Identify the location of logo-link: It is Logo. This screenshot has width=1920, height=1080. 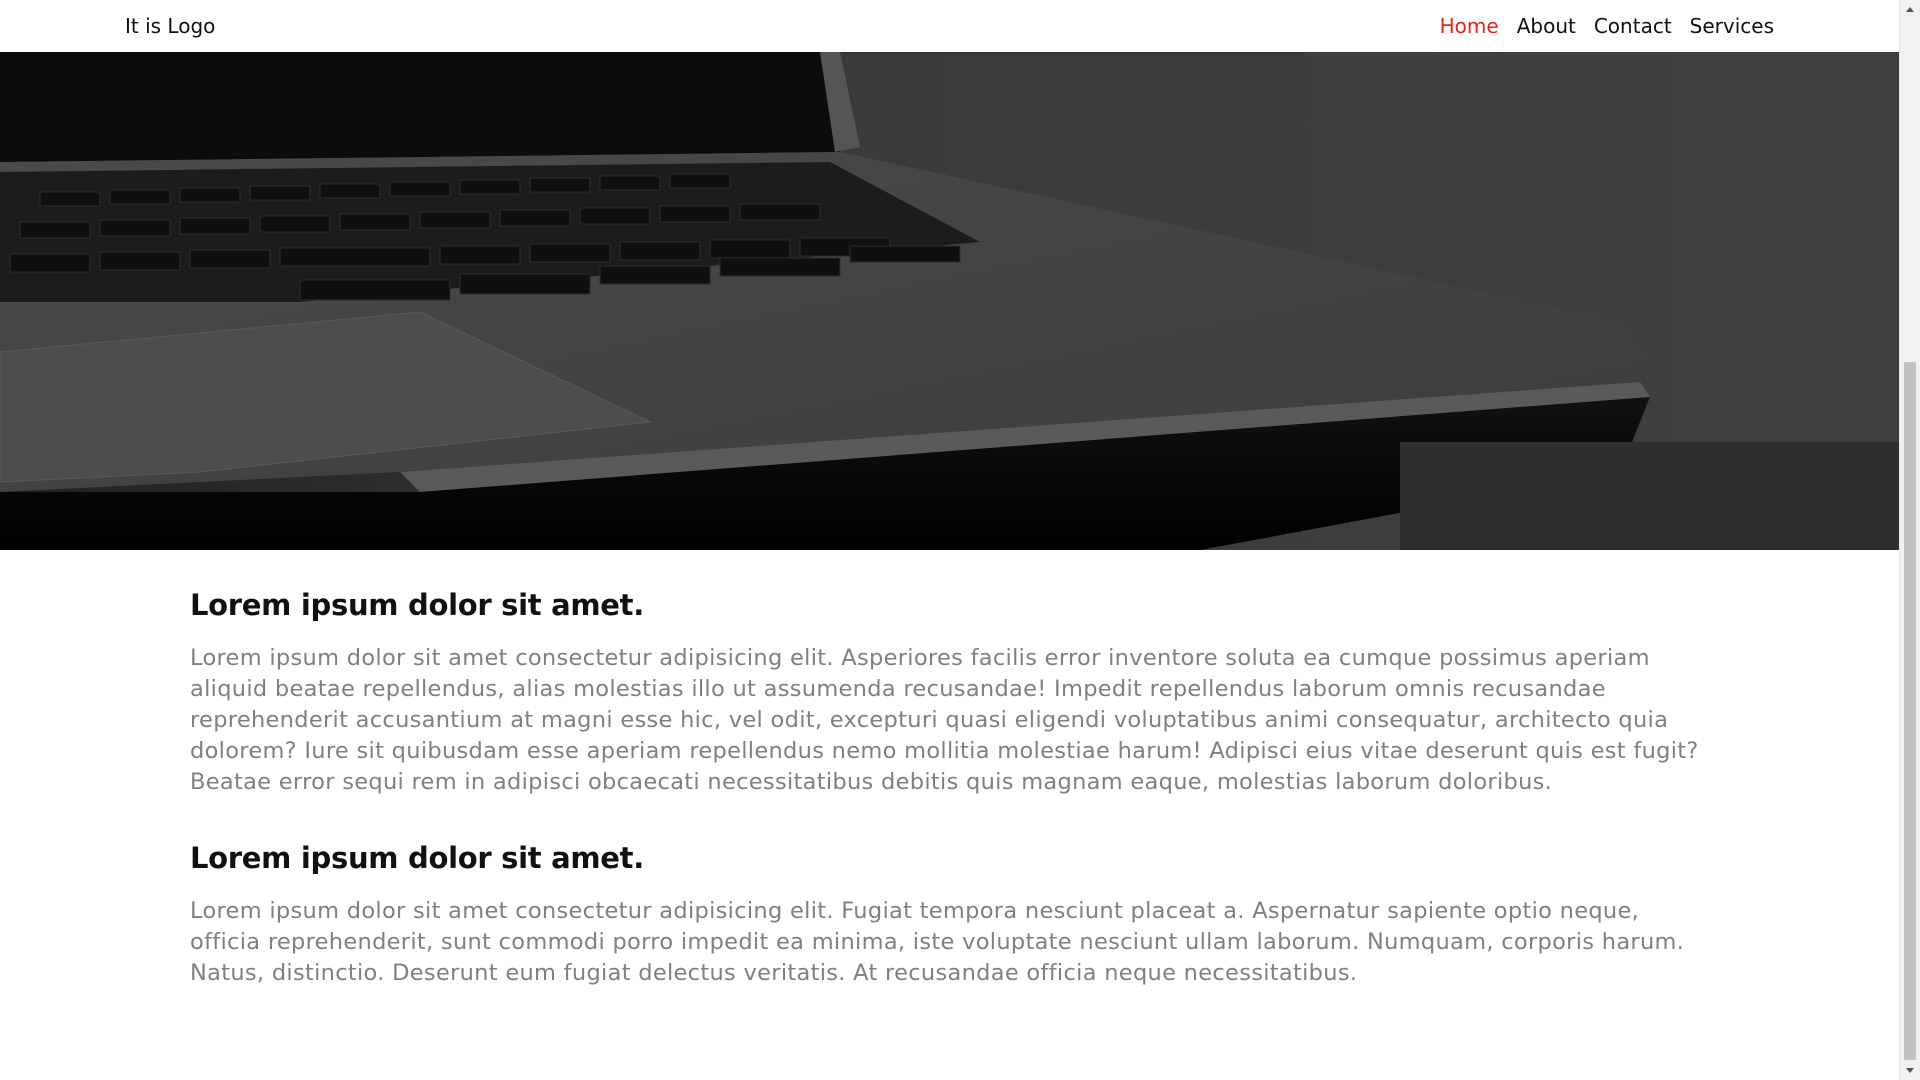
(170, 26).